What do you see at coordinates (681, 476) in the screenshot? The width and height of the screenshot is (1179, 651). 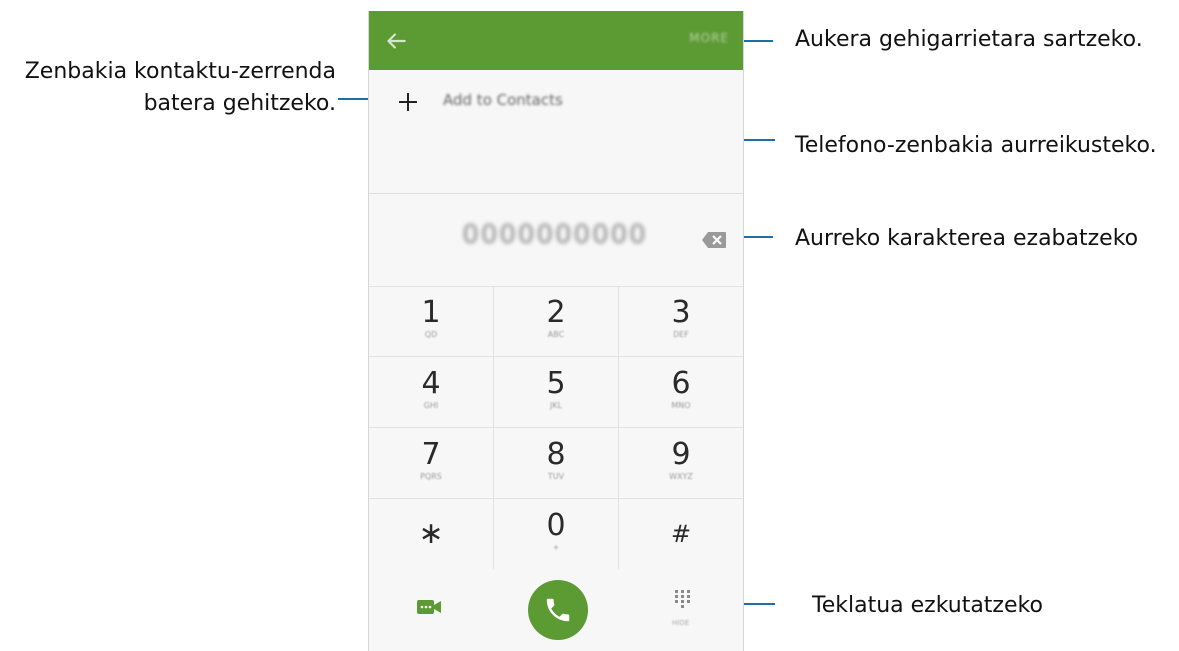 I see `key-letters: WXYZ` at bounding box center [681, 476].